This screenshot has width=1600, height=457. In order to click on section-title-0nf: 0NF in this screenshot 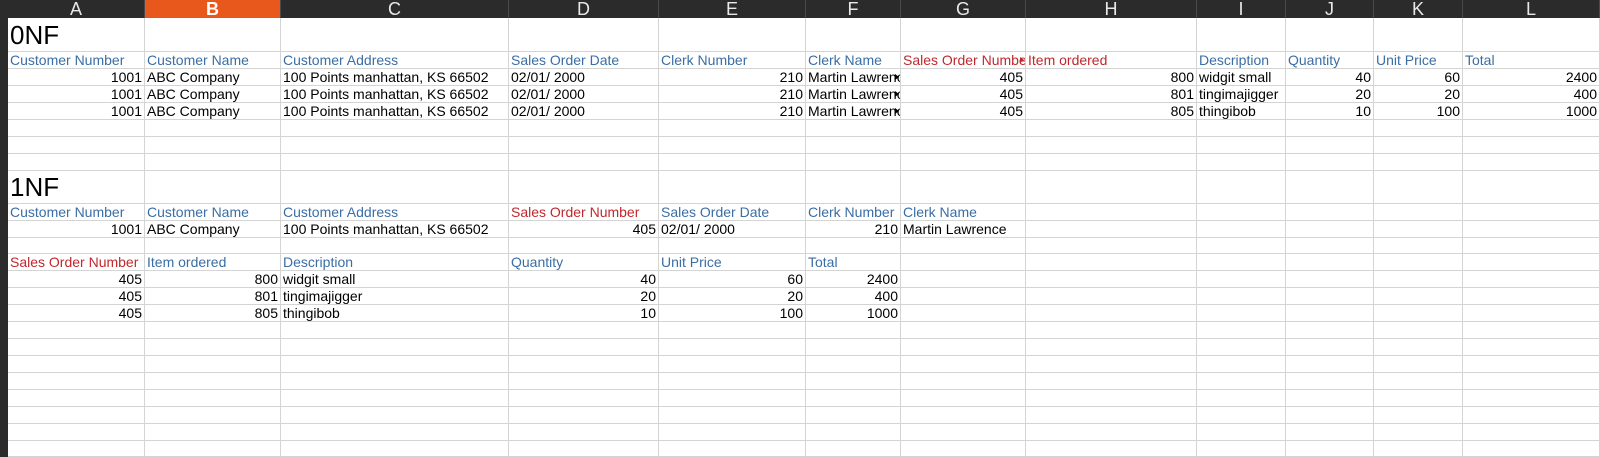, I will do `click(144, 35)`.